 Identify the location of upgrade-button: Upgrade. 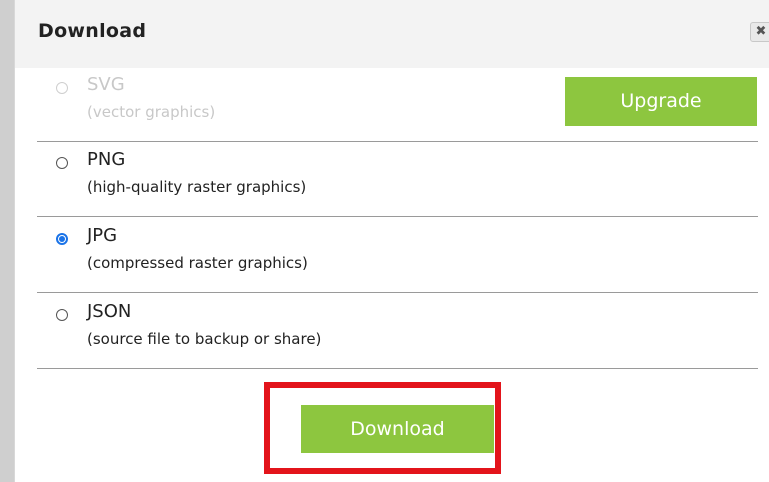
(661, 101).